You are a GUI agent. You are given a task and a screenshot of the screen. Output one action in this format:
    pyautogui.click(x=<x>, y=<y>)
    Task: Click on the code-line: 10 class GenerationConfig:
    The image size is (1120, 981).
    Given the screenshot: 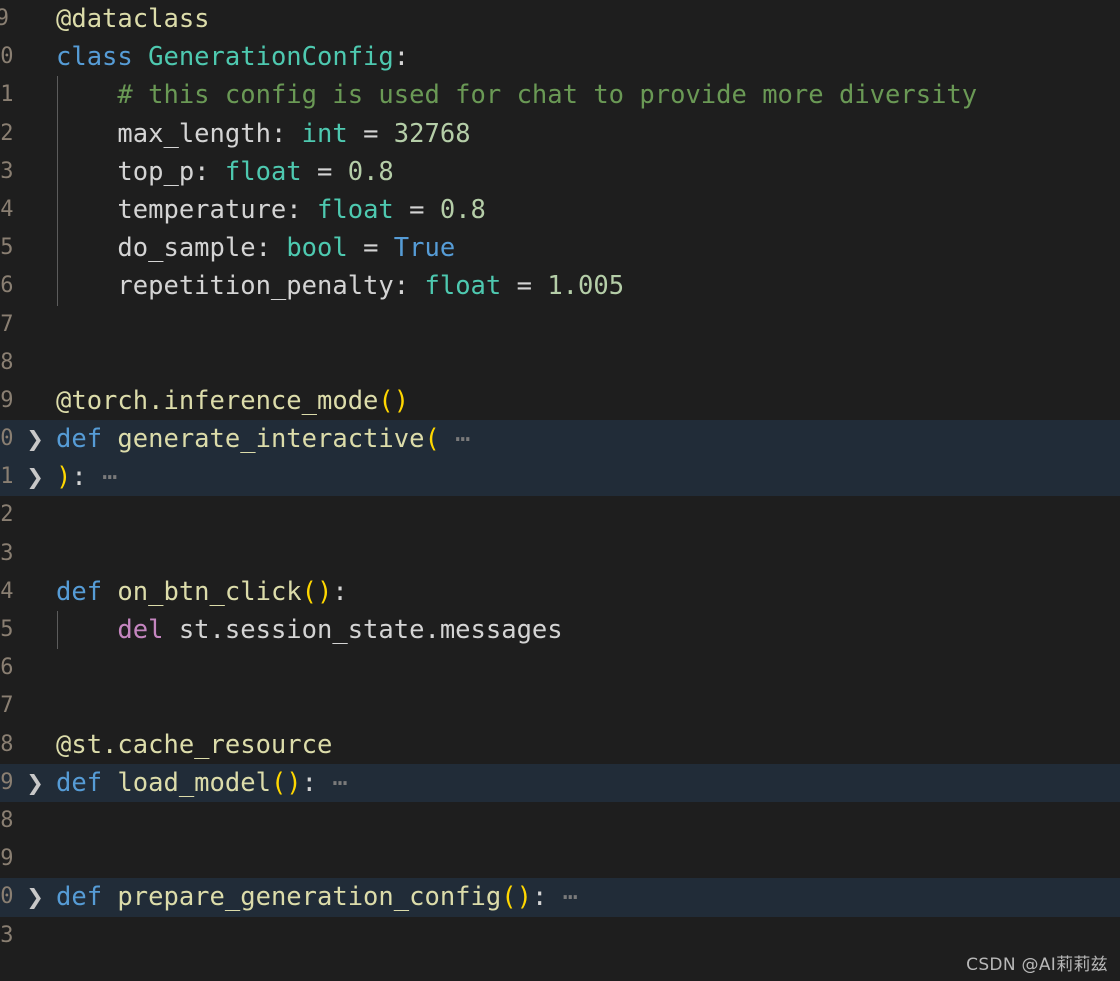 What is the action you would take?
    pyautogui.click(x=560, y=57)
    